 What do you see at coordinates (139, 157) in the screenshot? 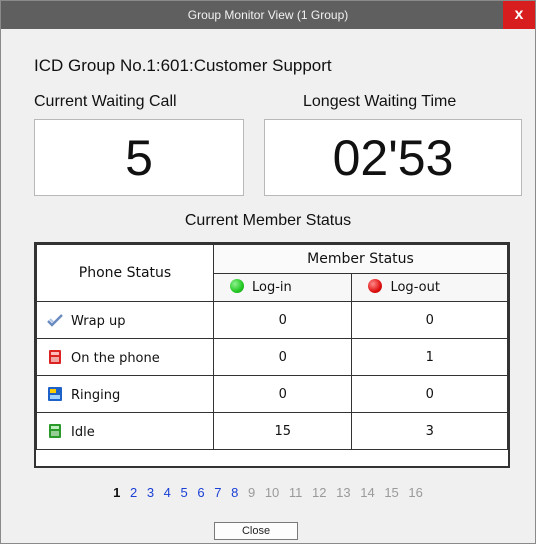
I see `current-waiting-call-value: 5` at bounding box center [139, 157].